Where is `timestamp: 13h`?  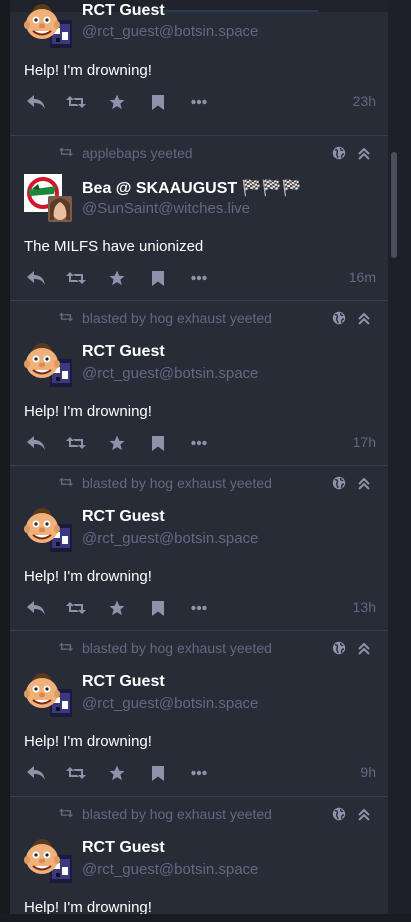
timestamp: 13h is located at coordinates (364, 607).